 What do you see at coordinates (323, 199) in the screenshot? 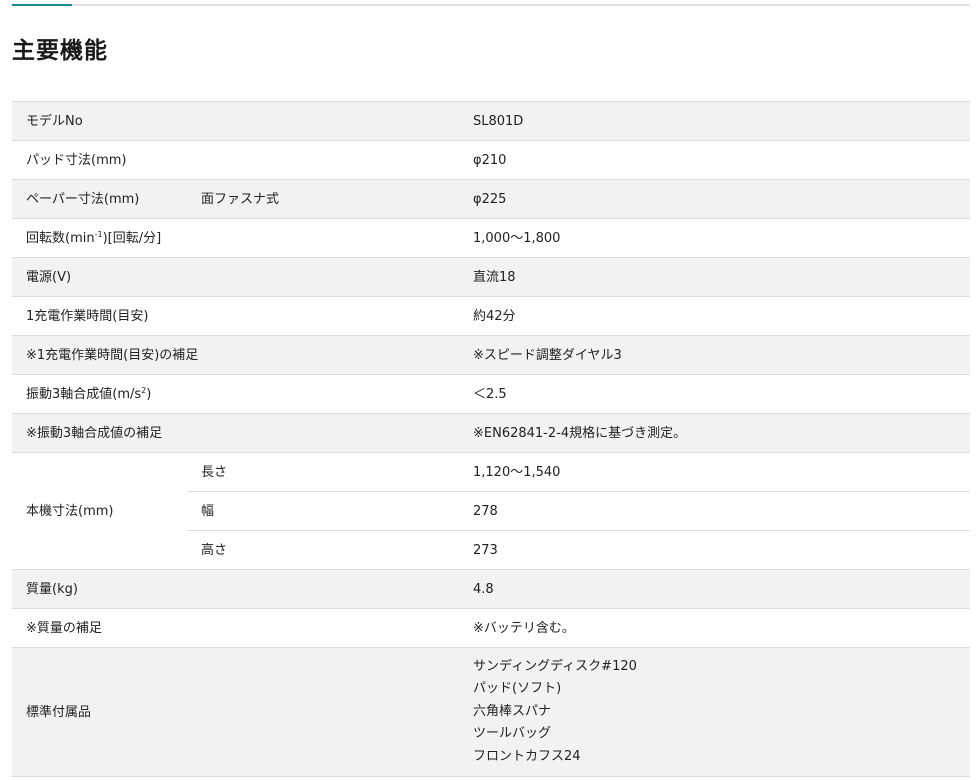
I see `row-sublabel: 面ファスナ式` at bounding box center [323, 199].